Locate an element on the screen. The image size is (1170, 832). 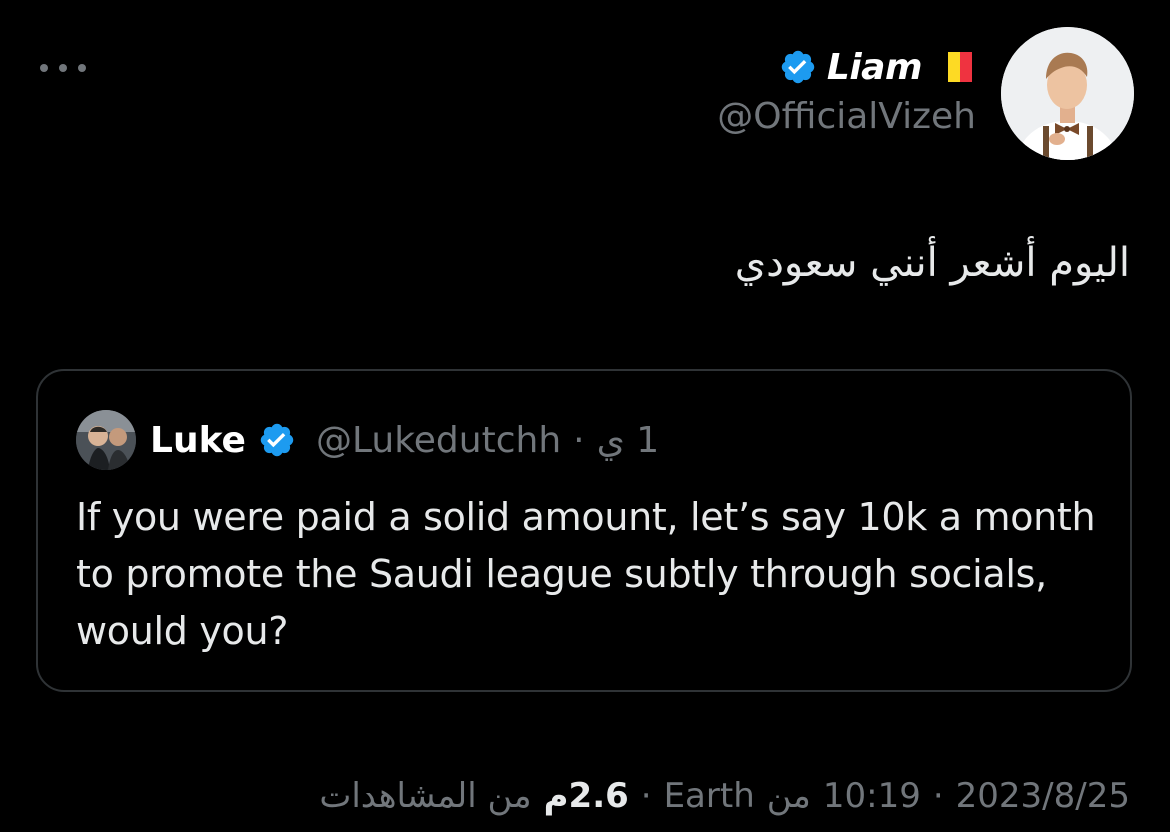
author-name-row: Liam is located at coordinates (875, 67).